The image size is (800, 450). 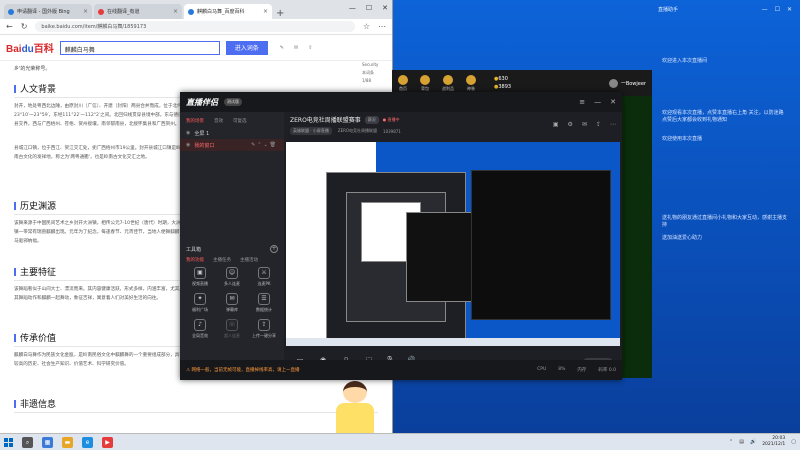 What do you see at coordinates (196, 405) in the screenshot?
I see `section-title: 非遗信息` at bounding box center [196, 405].